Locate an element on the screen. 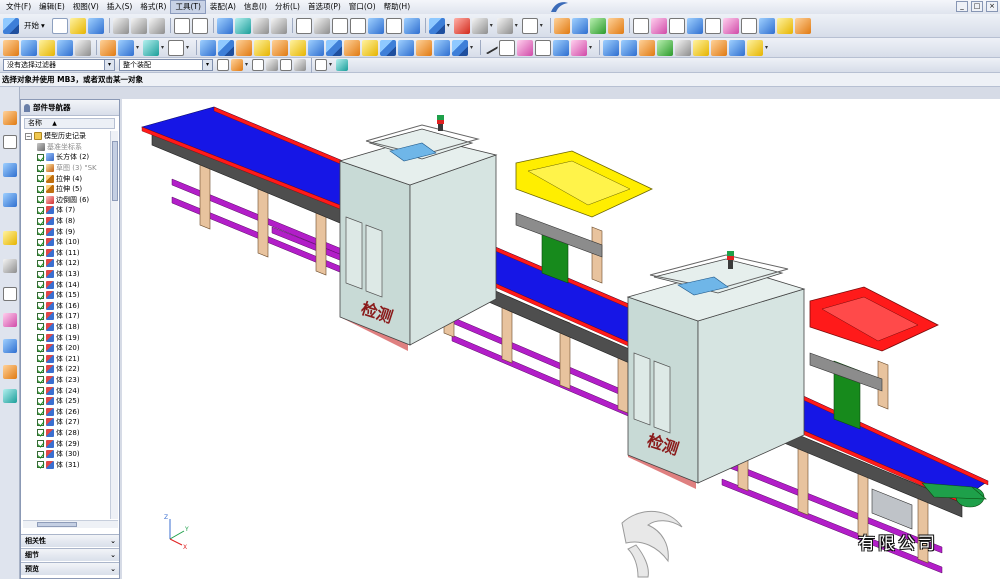 This screenshot has height=579, width=1000. mirror-icon is located at coordinates (424, 47).